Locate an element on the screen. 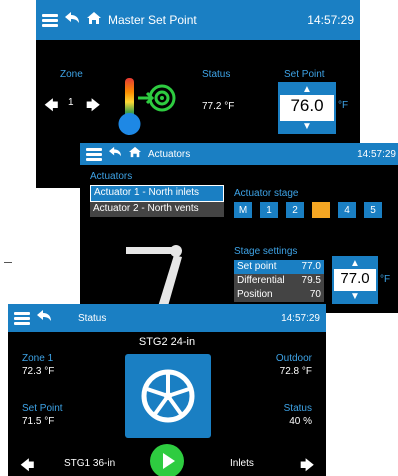 This screenshot has width=398, height=476. setting-value: 77.0 is located at coordinates (311, 266).